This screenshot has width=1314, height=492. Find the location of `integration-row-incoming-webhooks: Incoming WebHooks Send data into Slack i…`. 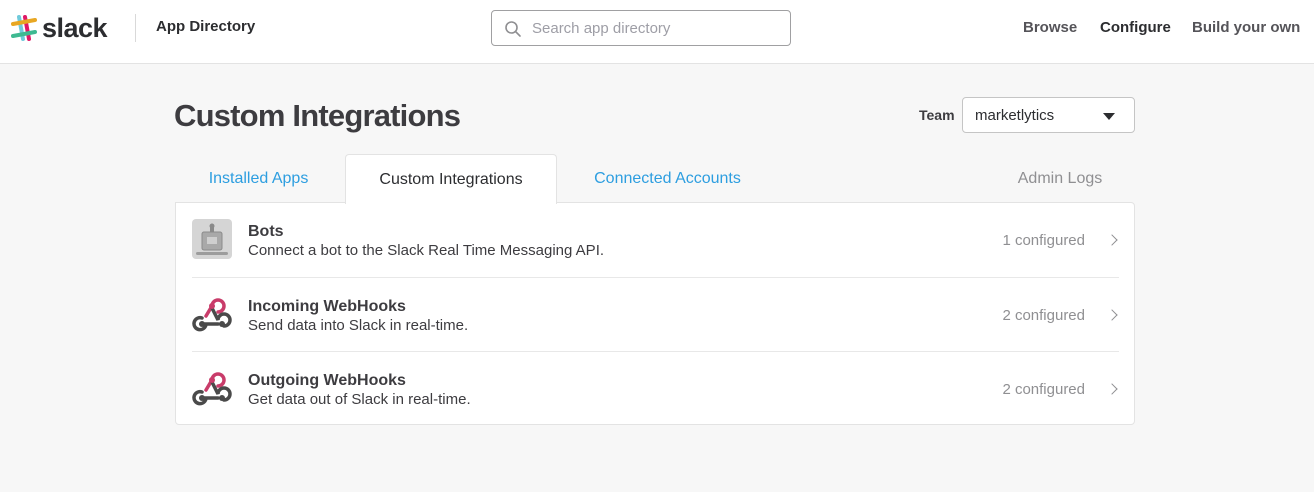

integration-row-incoming-webhooks: Incoming WebHooks Send data into Slack i… is located at coordinates (655, 314).